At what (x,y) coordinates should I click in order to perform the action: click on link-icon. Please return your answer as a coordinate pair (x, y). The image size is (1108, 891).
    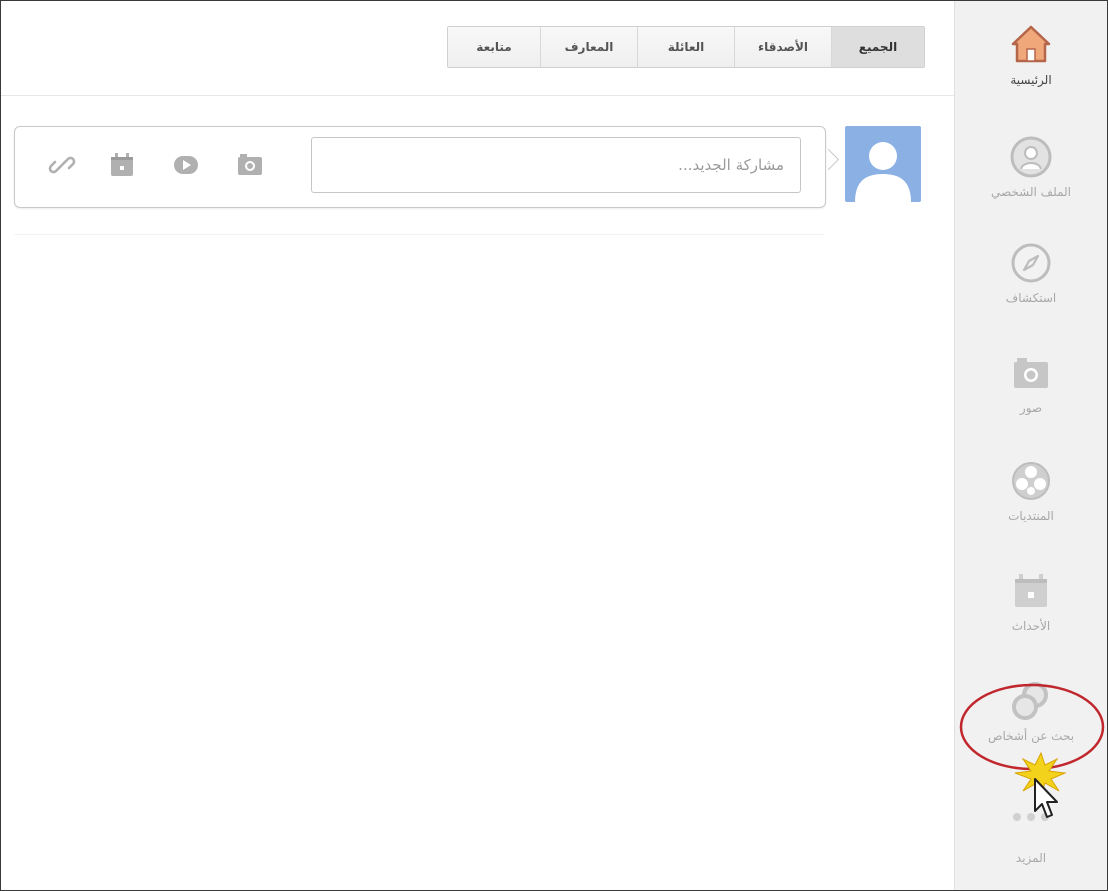
    Looking at the image, I should click on (62, 165).